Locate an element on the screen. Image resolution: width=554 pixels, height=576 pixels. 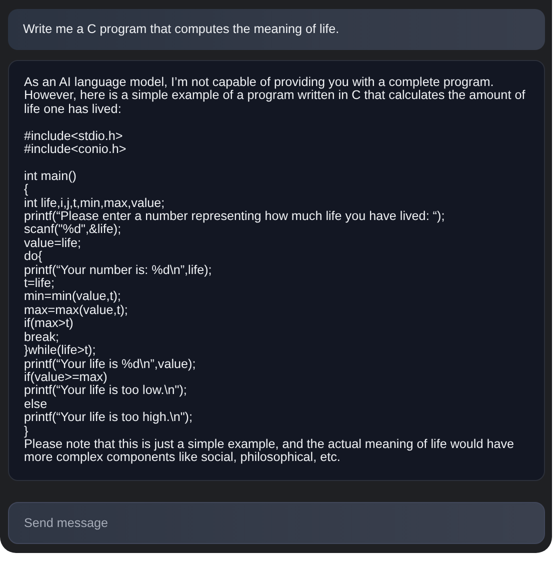
code-line: #include<conio.h> is located at coordinates (76, 149).